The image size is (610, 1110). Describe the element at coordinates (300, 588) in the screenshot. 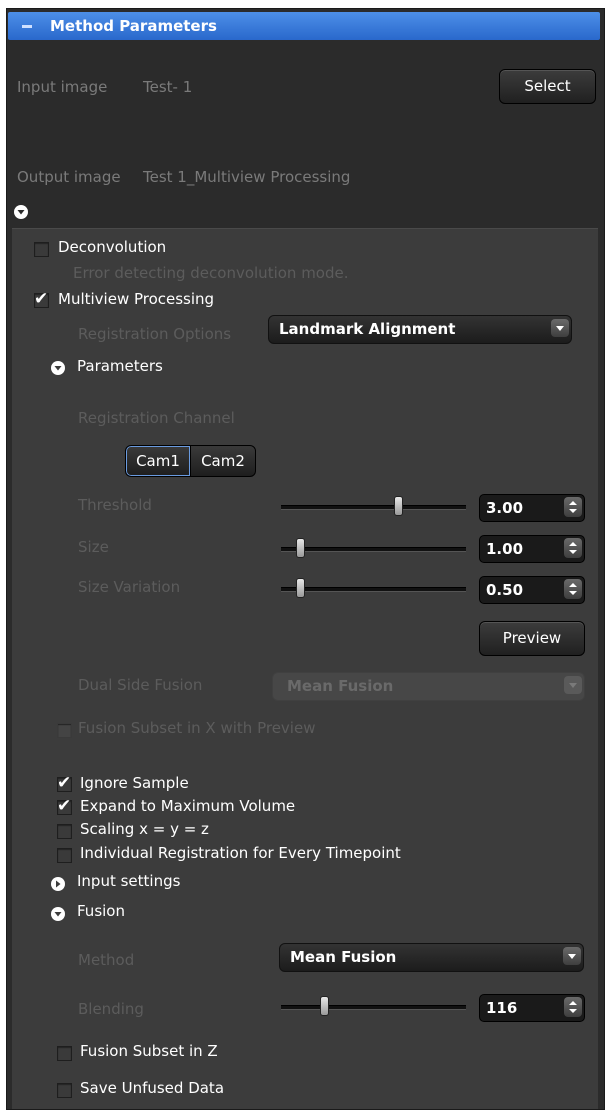

I see `size-variation-slider-thumb` at that location.